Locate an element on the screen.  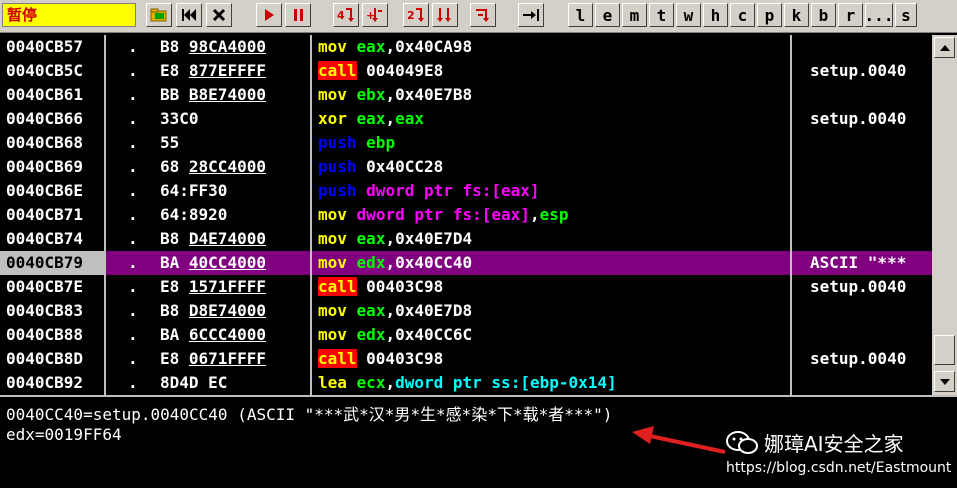
wechat-icon is located at coordinates (742, 442).